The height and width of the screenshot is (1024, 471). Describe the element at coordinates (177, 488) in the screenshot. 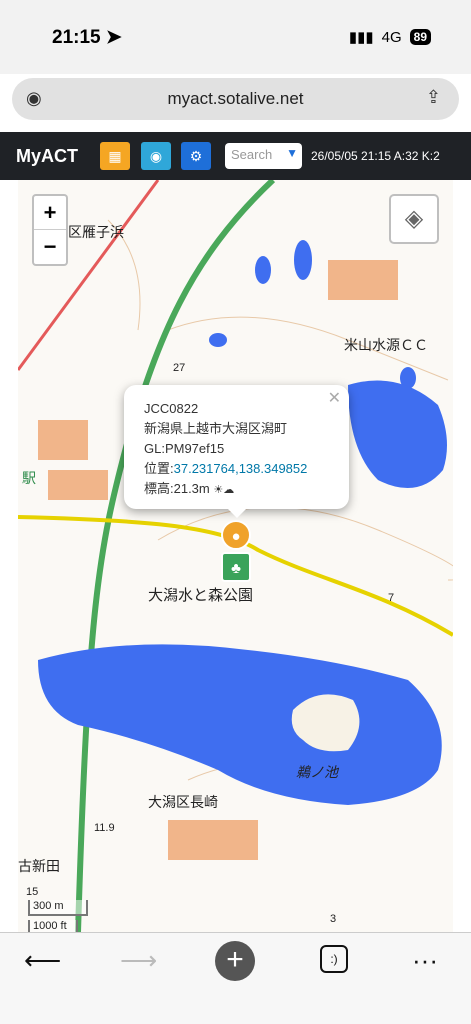

I see `popup-elevation-text: 標高:21.3m` at that location.